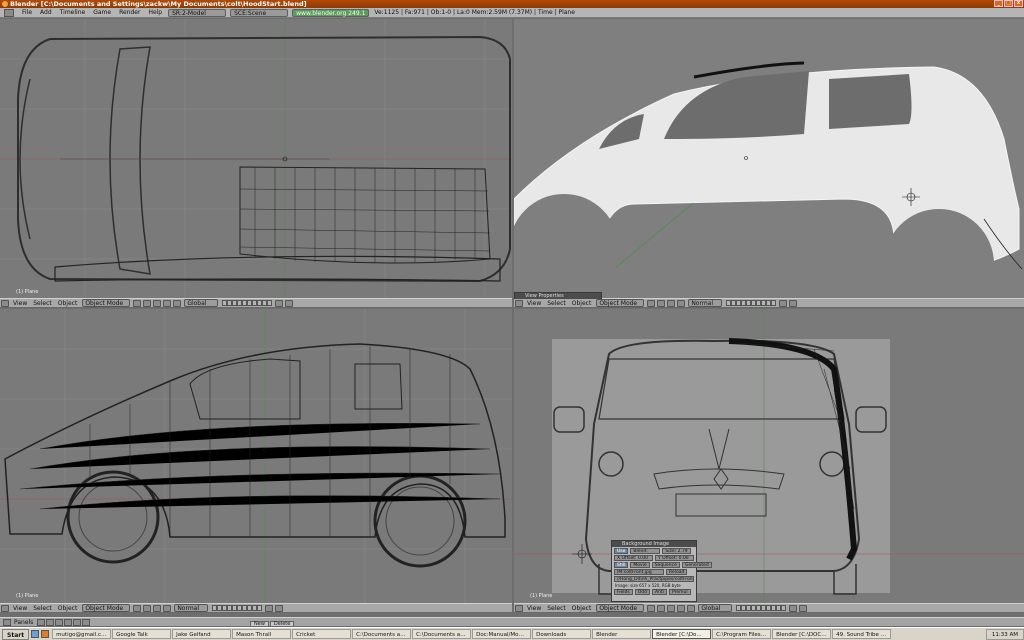 The height and width of the screenshot is (640, 1024). What do you see at coordinates (331, 12) in the screenshot?
I see `blender-url-button: www.blender.org 249.1` at bounding box center [331, 12].